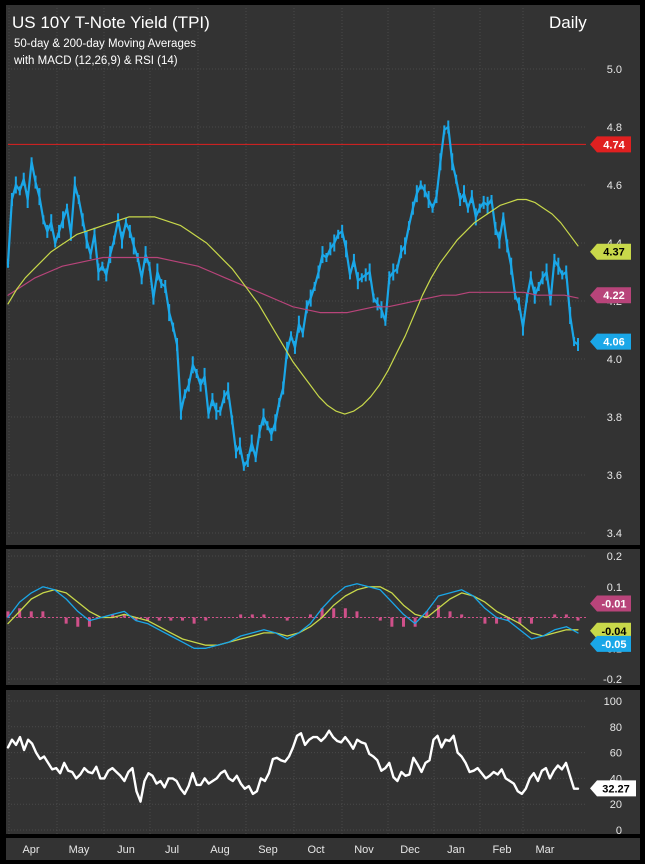 The image size is (645, 864). I want to click on badge-rsi: 32.27, so click(613, 788).